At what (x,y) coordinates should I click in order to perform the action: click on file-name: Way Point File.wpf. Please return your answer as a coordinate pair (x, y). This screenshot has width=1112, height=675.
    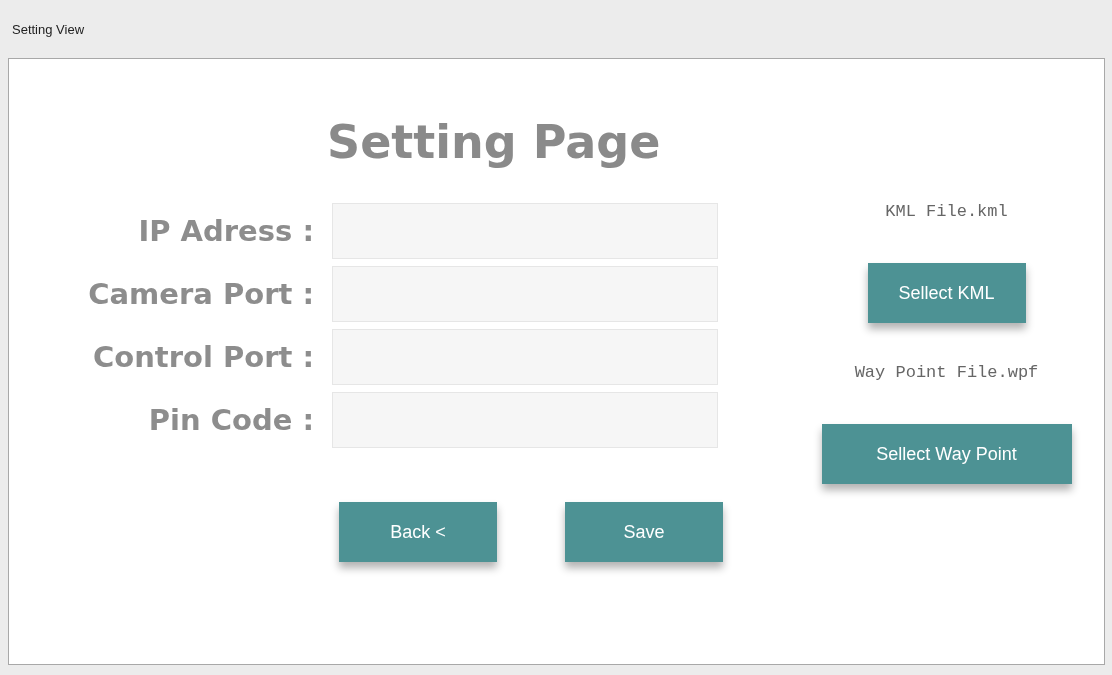
    Looking at the image, I should click on (946, 372).